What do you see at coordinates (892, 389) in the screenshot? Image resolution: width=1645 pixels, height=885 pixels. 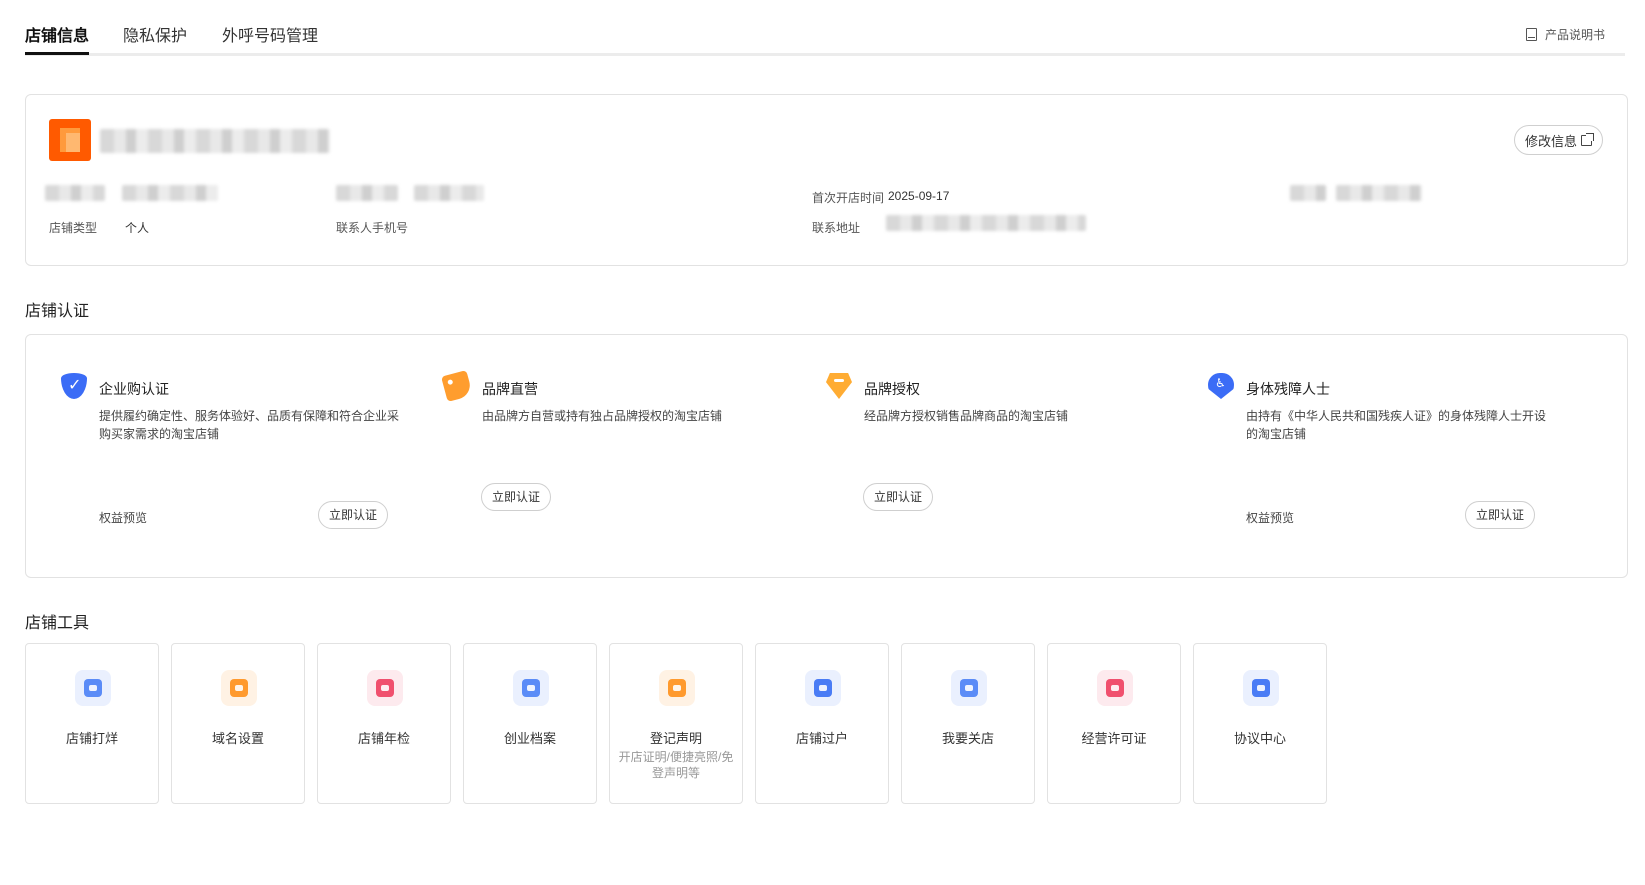 I see `cert-title: 品牌授权` at bounding box center [892, 389].